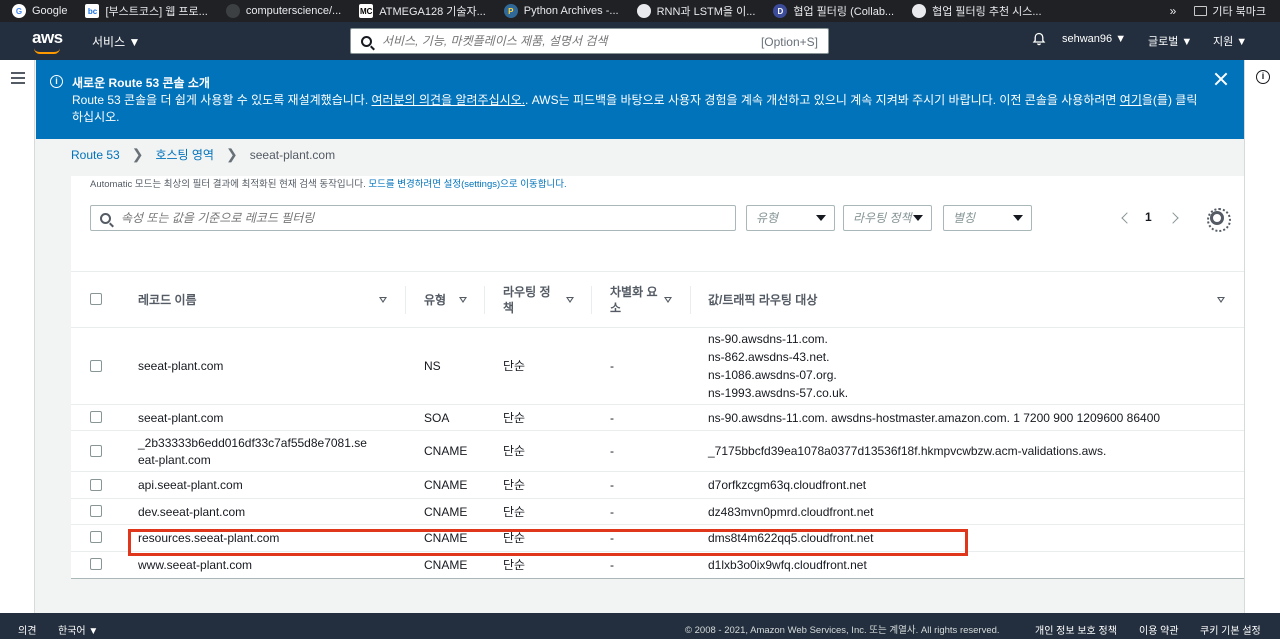  Describe the element at coordinates (222, 100) in the screenshot. I see `banner-text-part: Route 53 콘솔을 더 쉽게 사용할 수 있도록 재설계했습니다.` at that location.